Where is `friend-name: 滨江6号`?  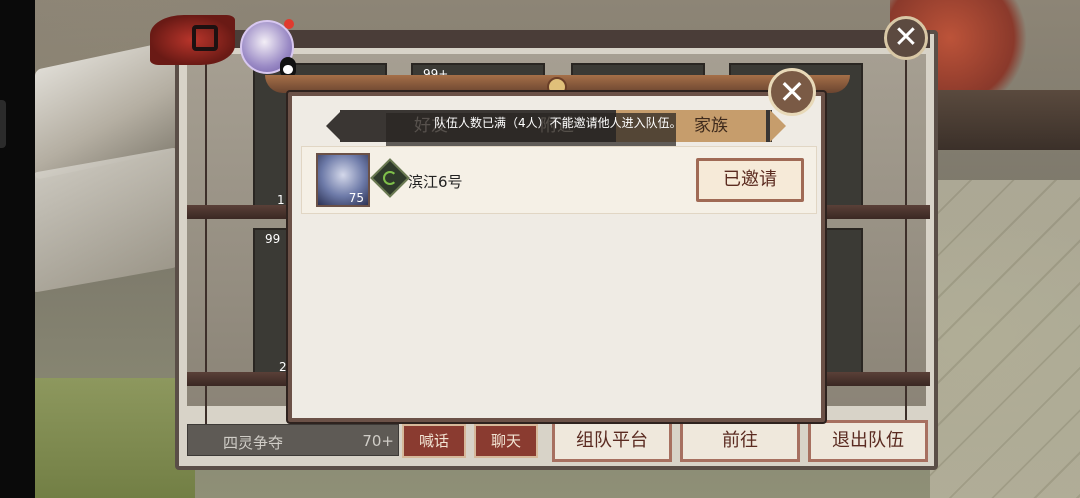
friend-name: 滨江6号 is located at coordinates (435, 182).